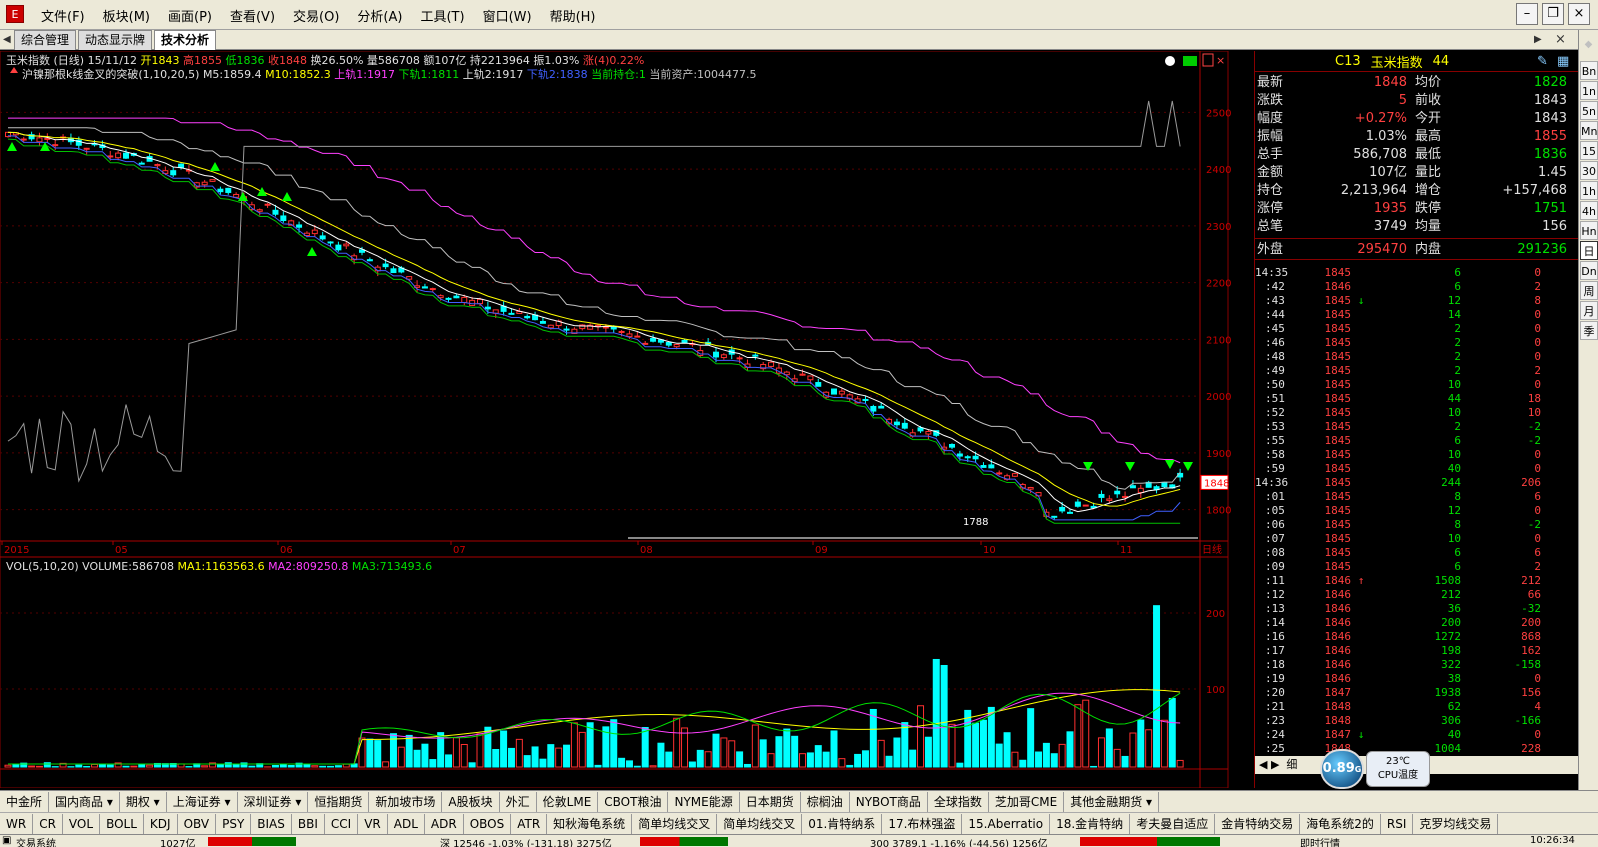 Image resolution: width=1598 pixels, height=847 pixels. I want to click on bottom-tab: CR, so click(48, 823).